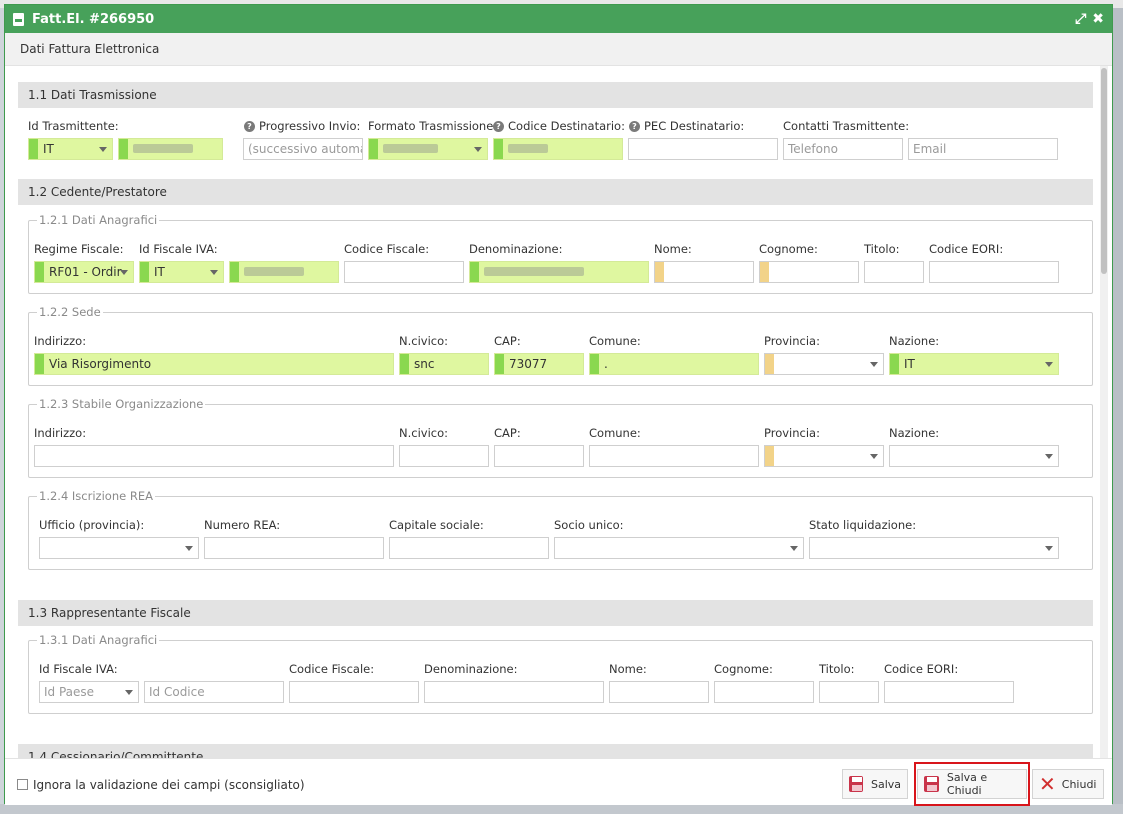  Describe the element at coordinates (934, 548) in the screenshot. I see `stato-liquidazione-select` at that location.